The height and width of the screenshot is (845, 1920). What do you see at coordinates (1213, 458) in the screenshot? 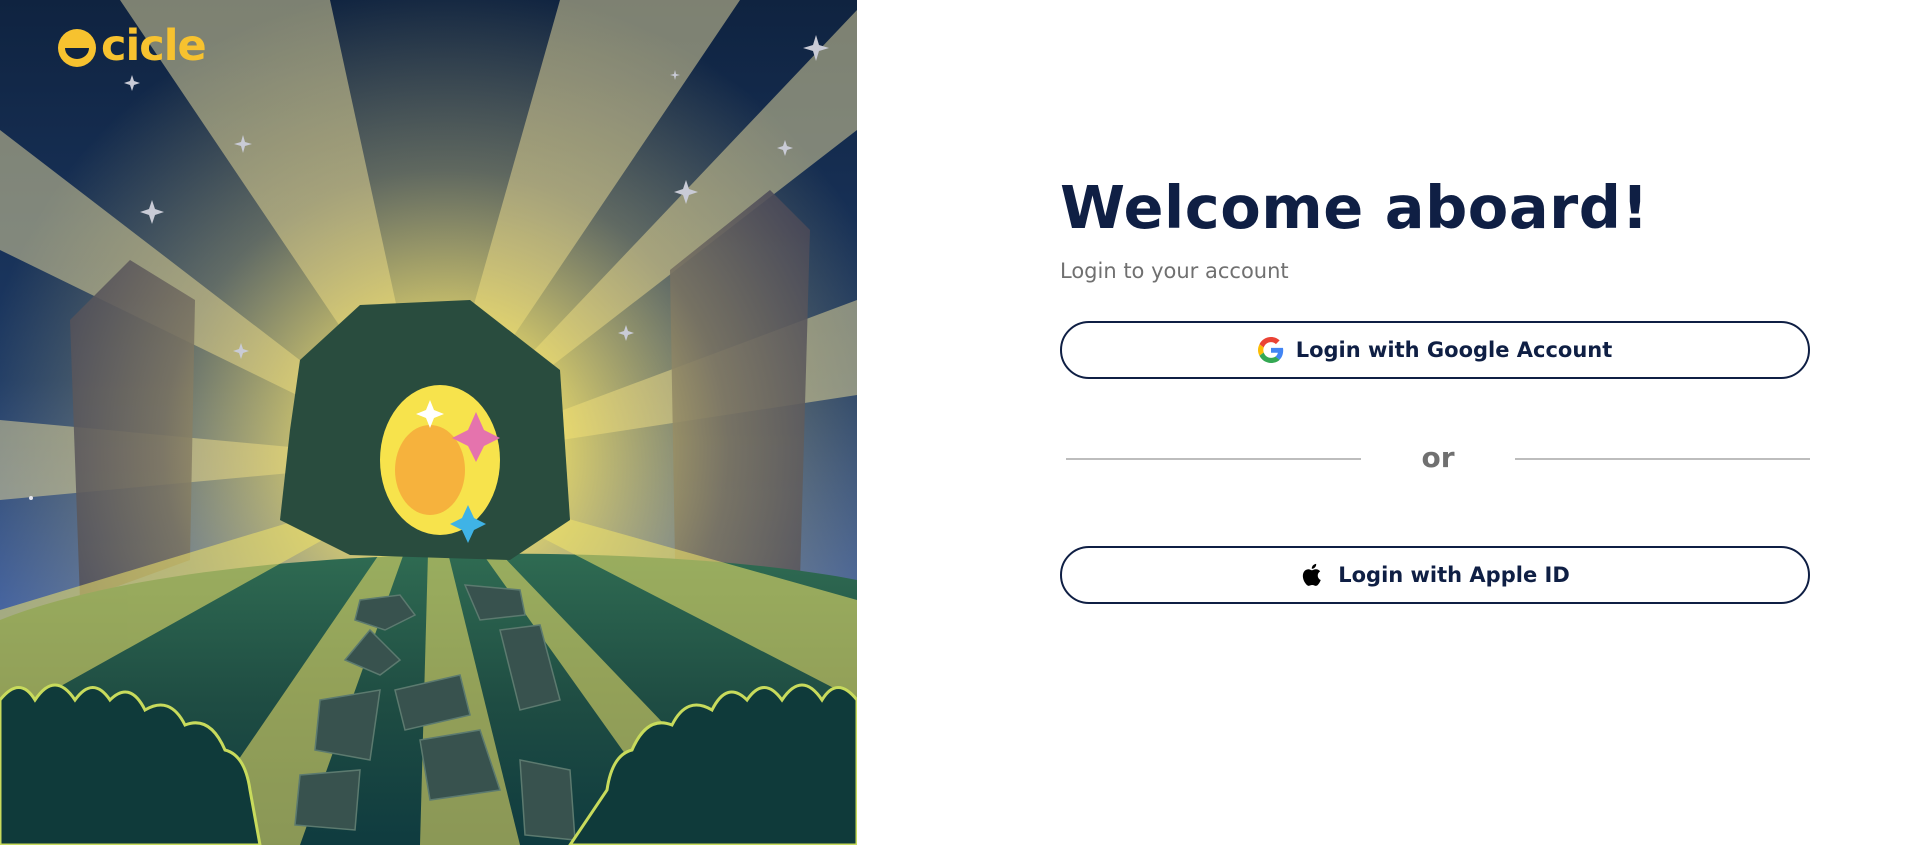
I see `divider-line-left` at bounding box center [1213, 458].